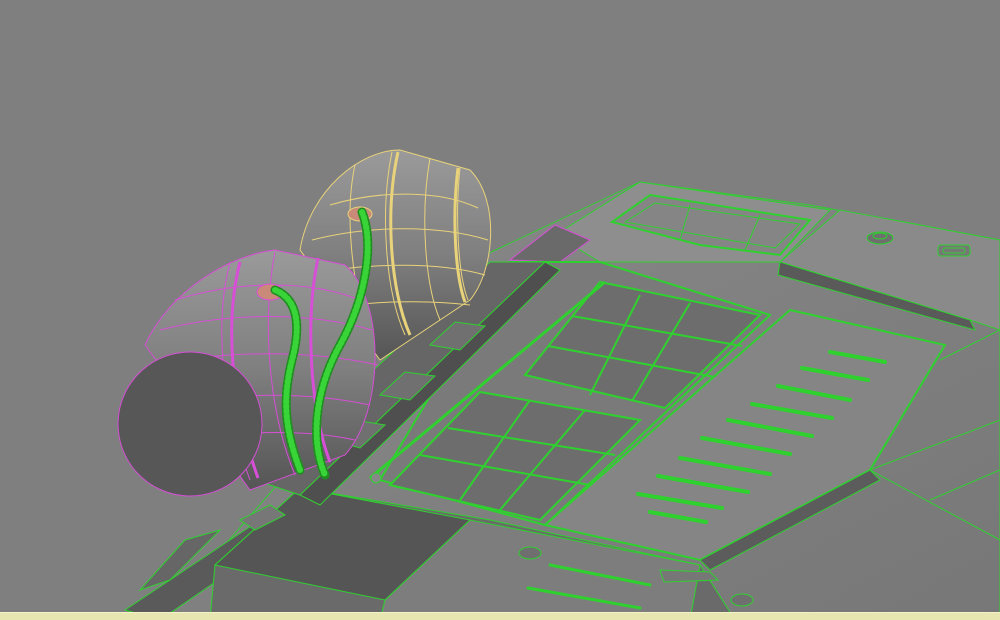  Describe the element at coordinates (500, 616) in the screenshot. I see `viewport-active-border` at that location.